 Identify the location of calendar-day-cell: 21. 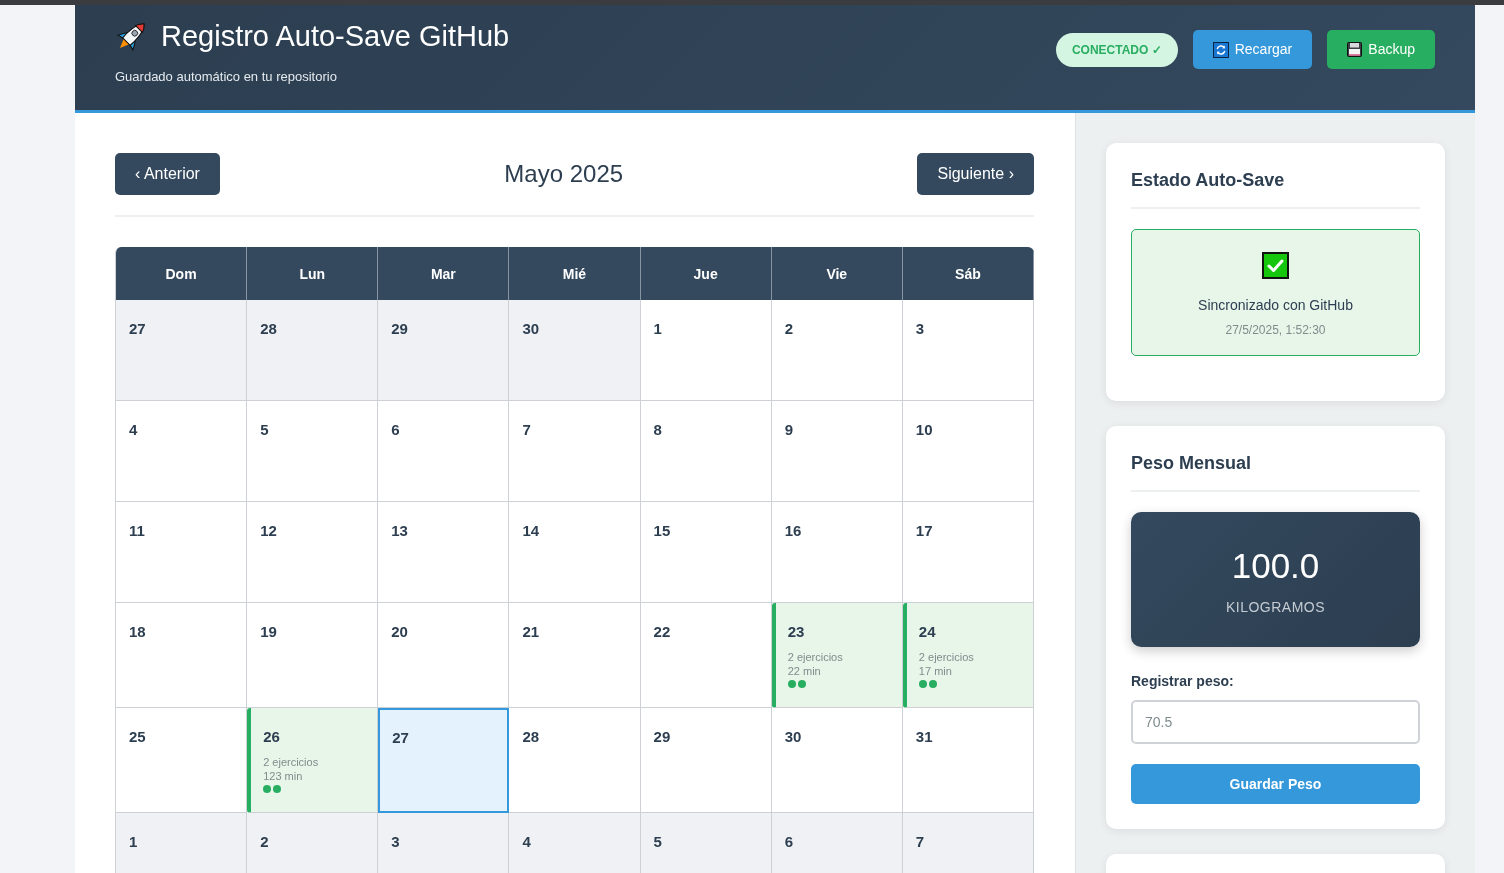
(575, 655).